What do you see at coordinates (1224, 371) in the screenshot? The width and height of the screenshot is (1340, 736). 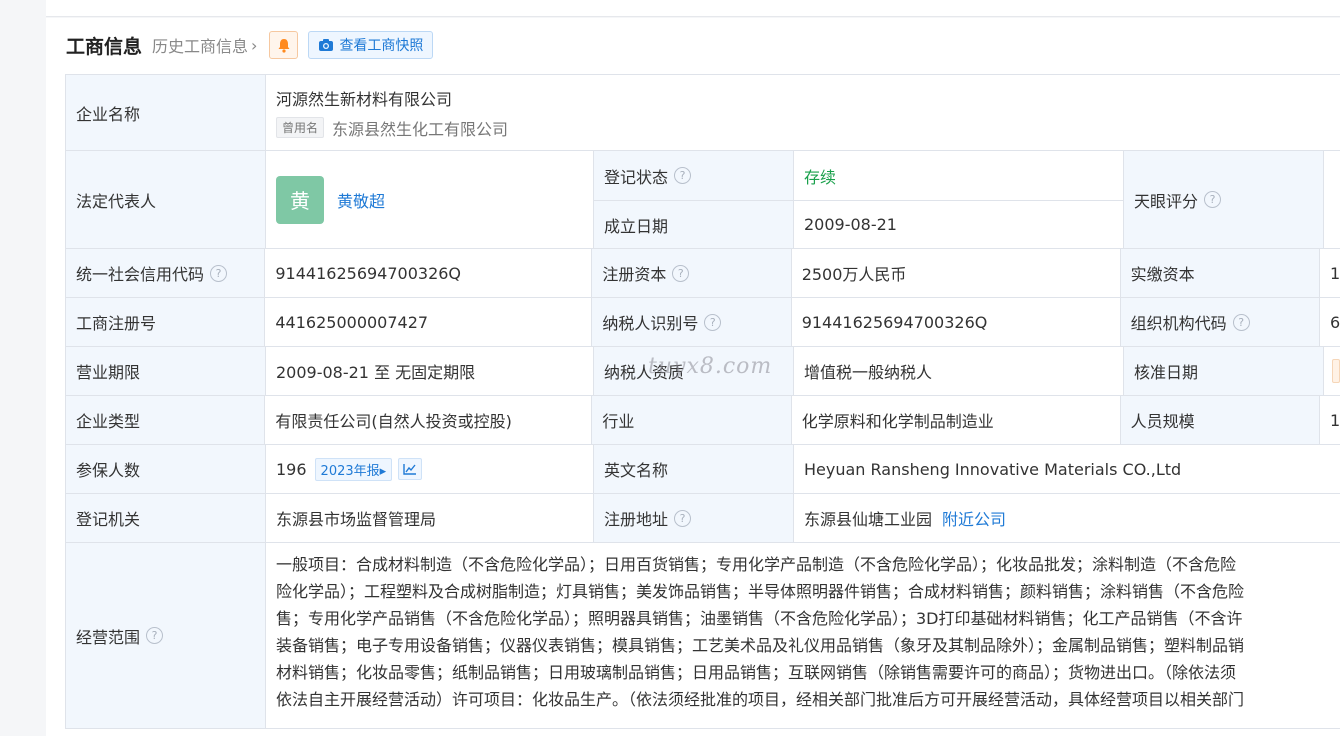 I see `approve-date-label: 核准日期` at bounding box center [1224, 371].